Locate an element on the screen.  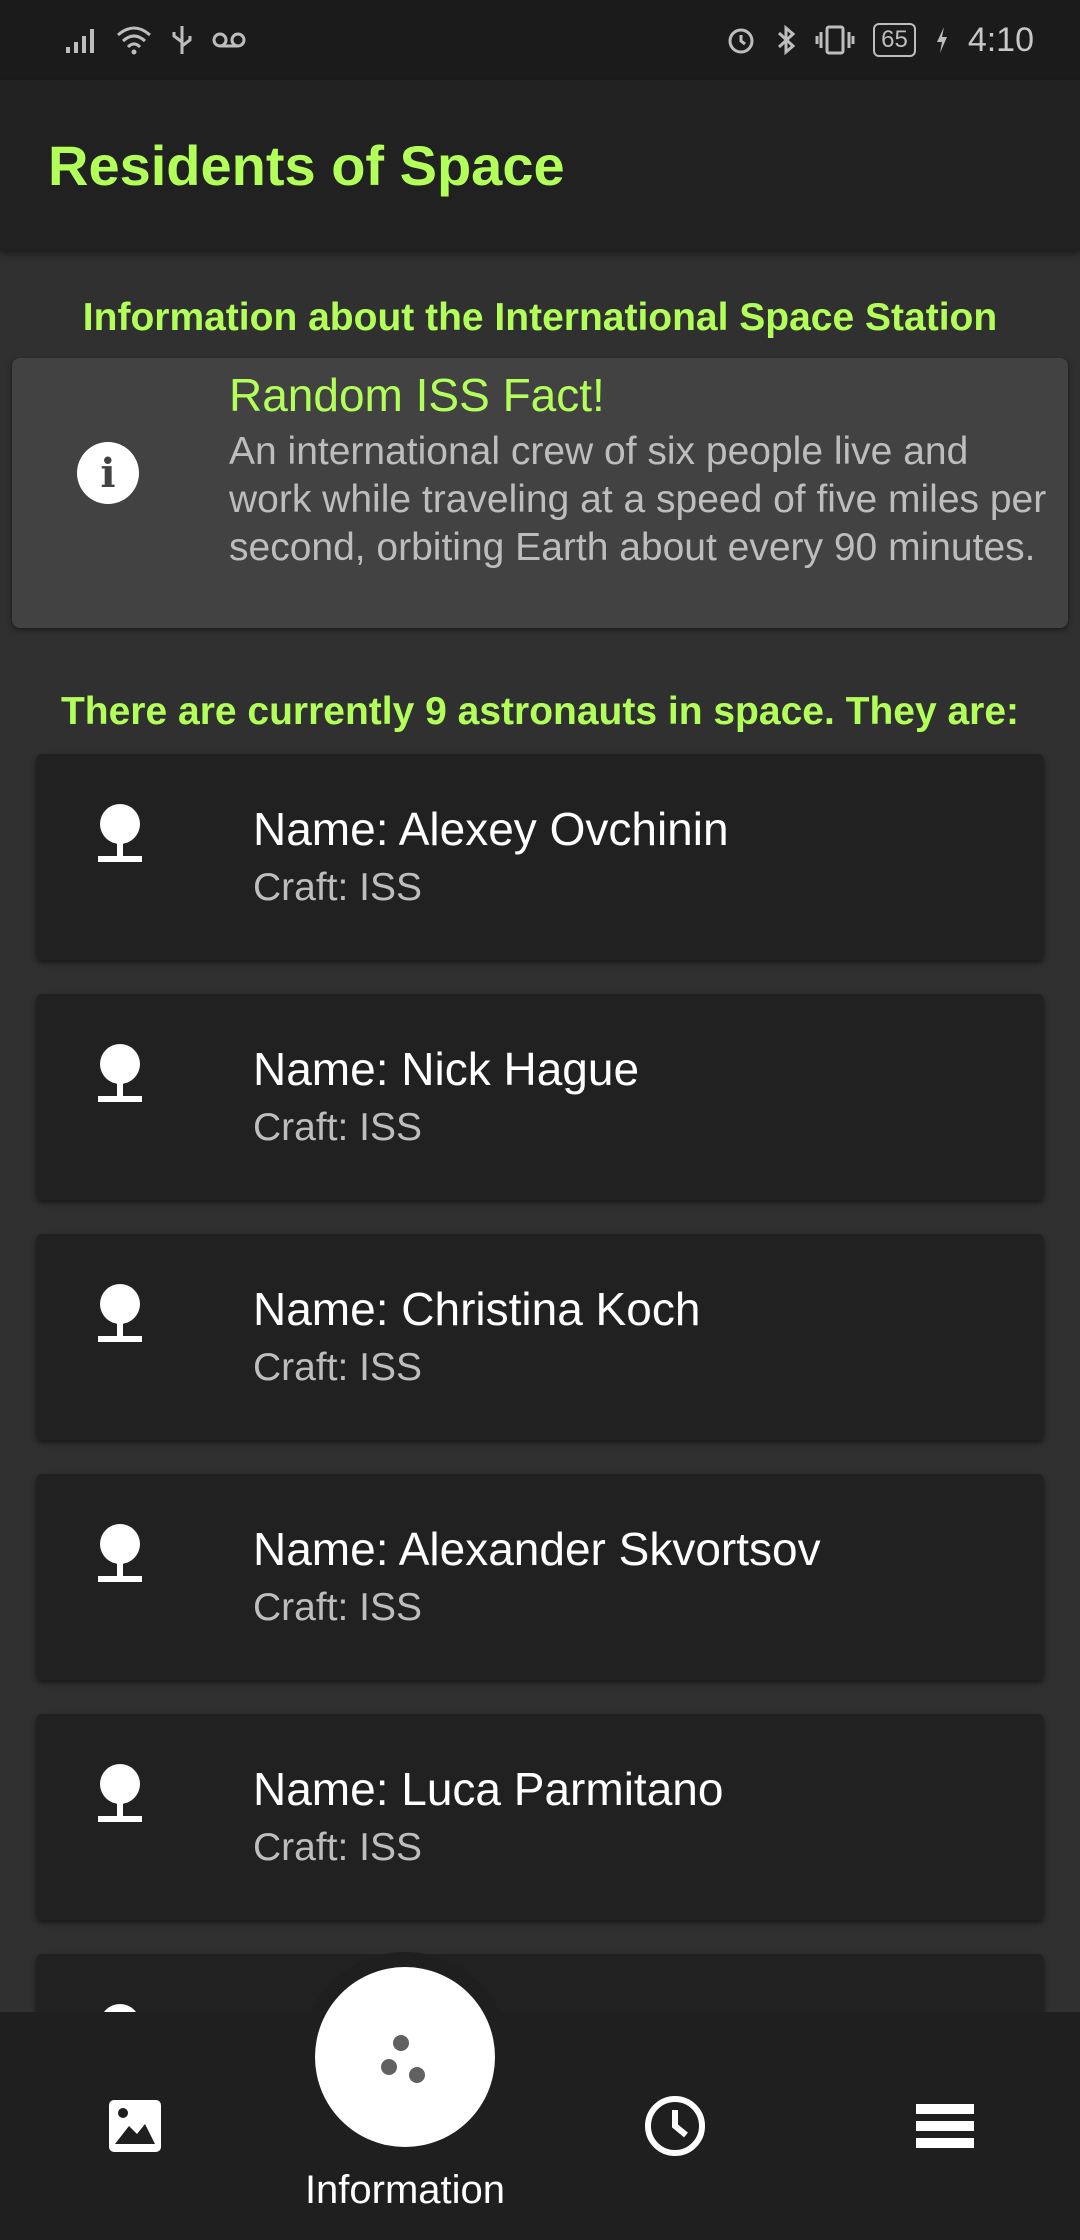
list-item: Name: Luca Parmitano Craft: ISS is located at coordinates (540, 1817).